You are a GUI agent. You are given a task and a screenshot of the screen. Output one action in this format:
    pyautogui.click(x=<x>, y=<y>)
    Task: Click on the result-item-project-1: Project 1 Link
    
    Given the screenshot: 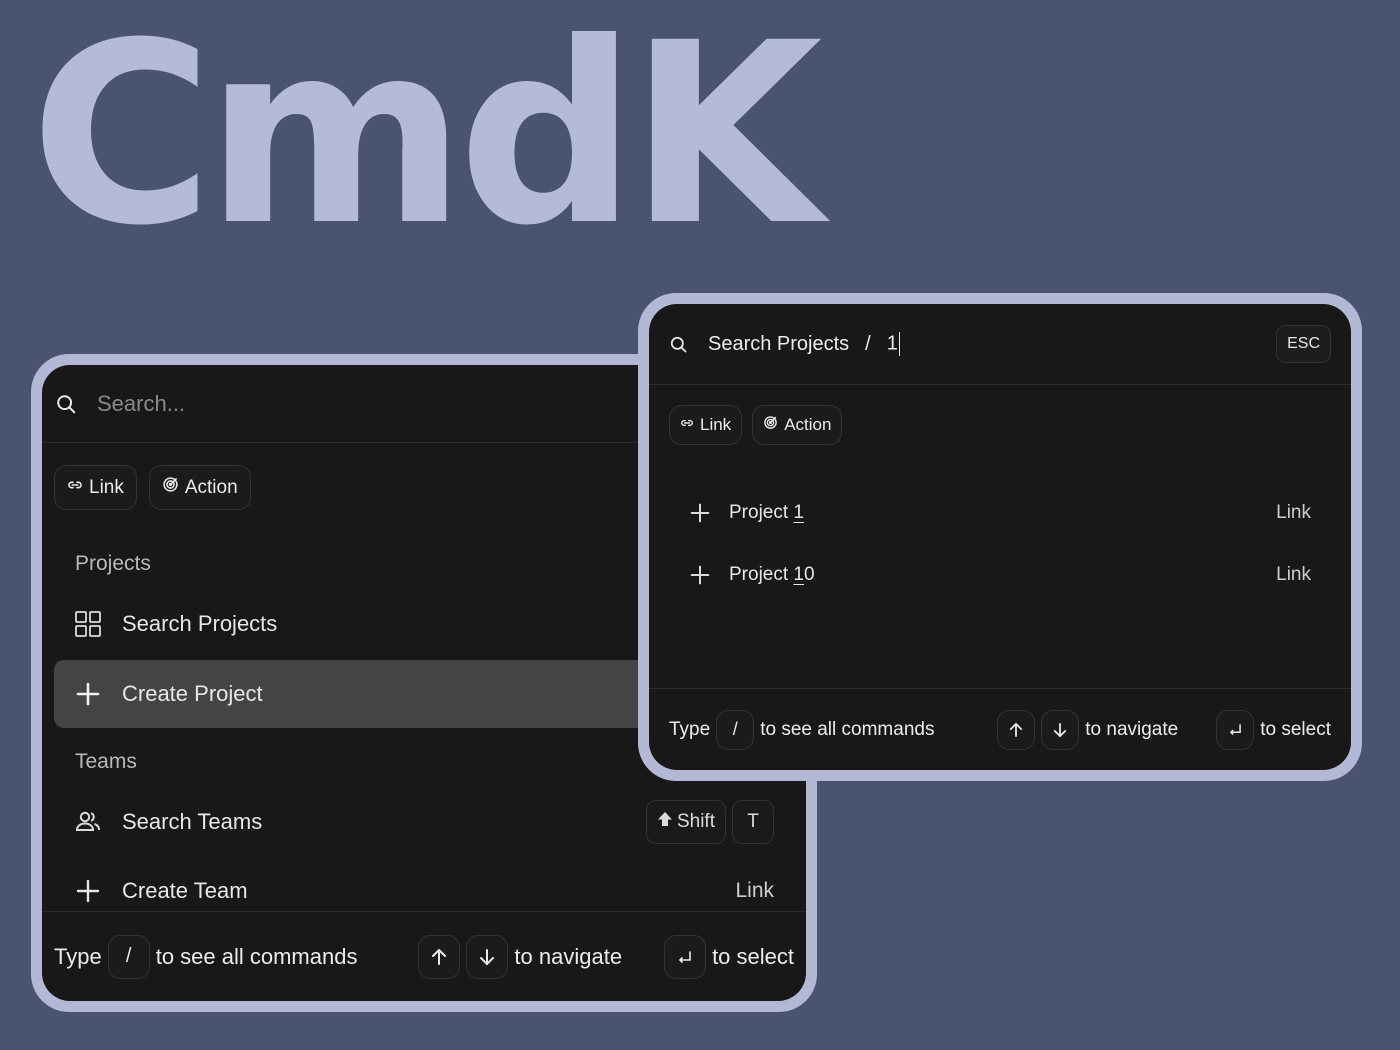 What is the action you would take?
    pyautogui.click(x=1000, y=513)
    